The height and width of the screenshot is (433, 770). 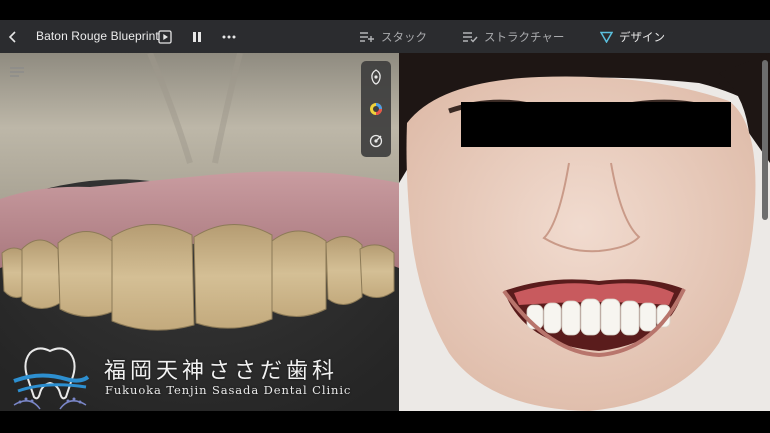 What do you see at coordinates (229, 37) in the screenshot?
I see `more-horizontal-icon` at bounding box center [229, 37].